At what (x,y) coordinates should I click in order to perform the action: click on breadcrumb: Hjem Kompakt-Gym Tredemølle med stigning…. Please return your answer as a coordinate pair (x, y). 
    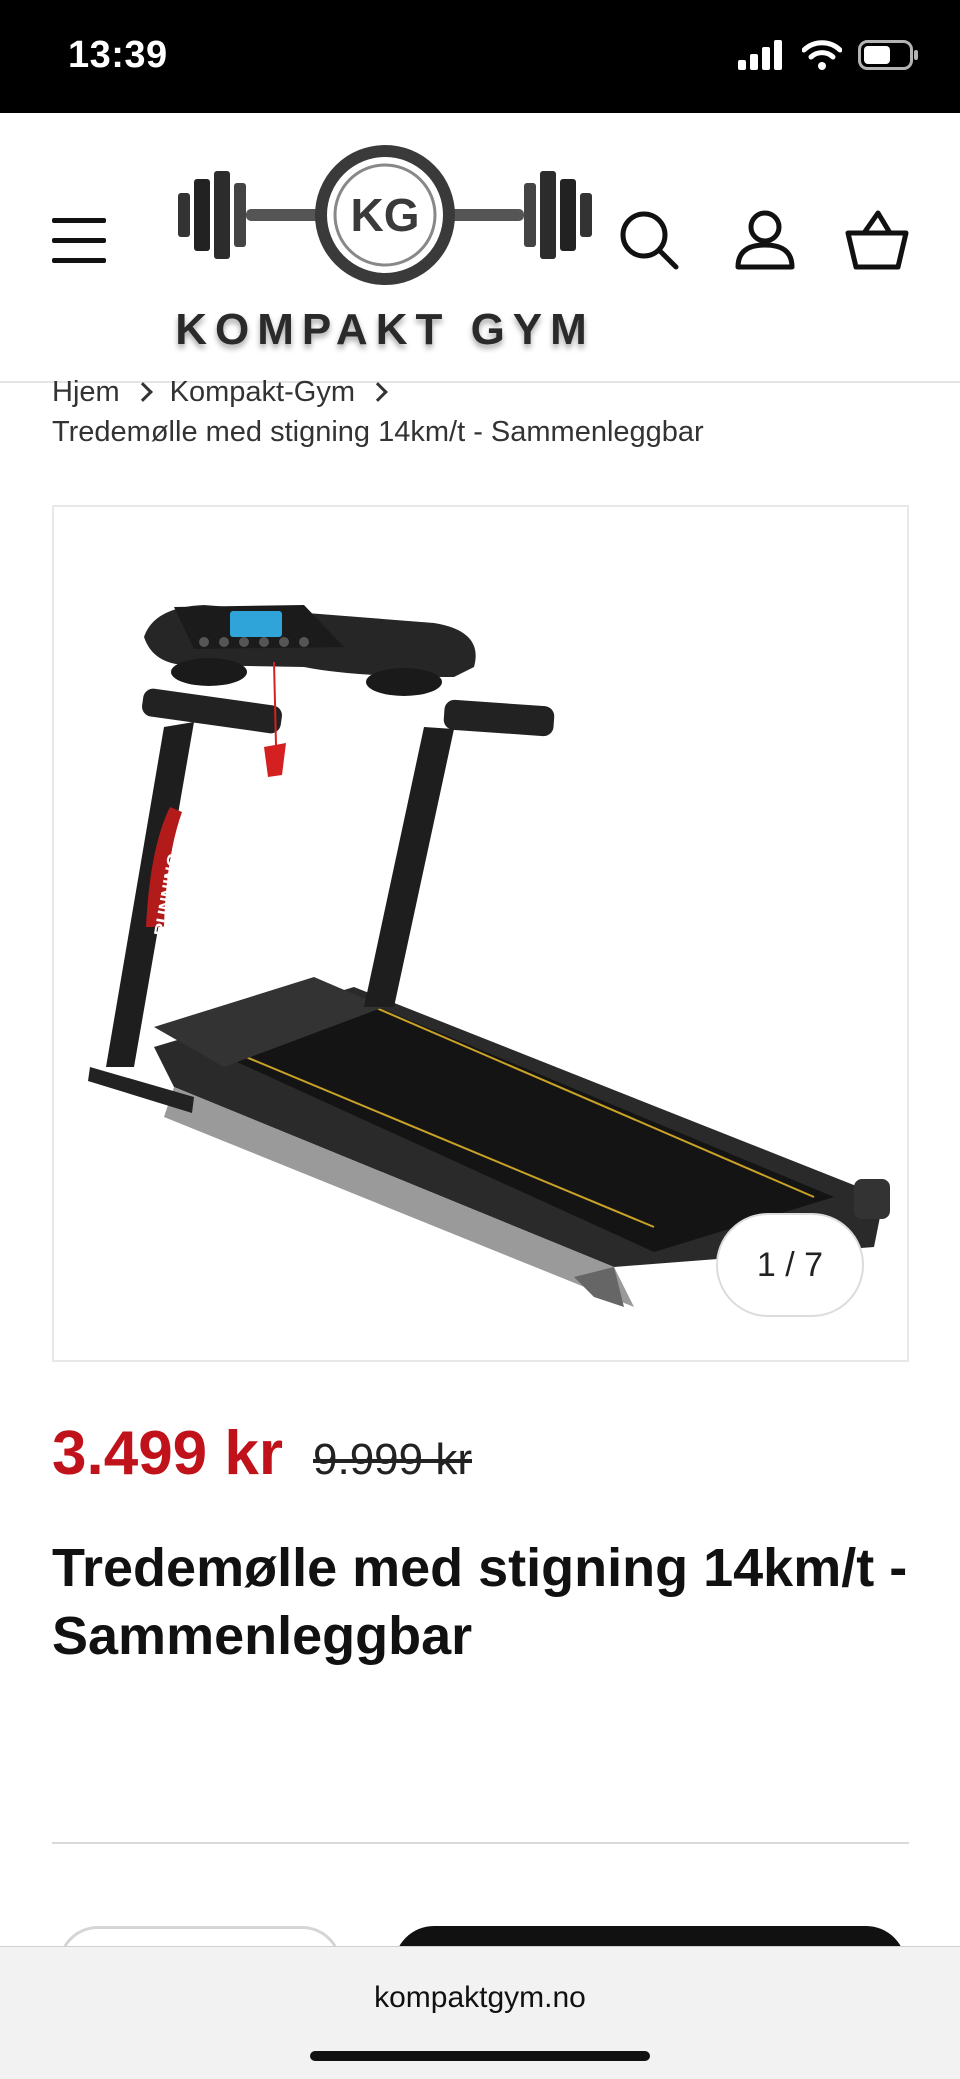
    Looking at the image, I should click on (487, 412).